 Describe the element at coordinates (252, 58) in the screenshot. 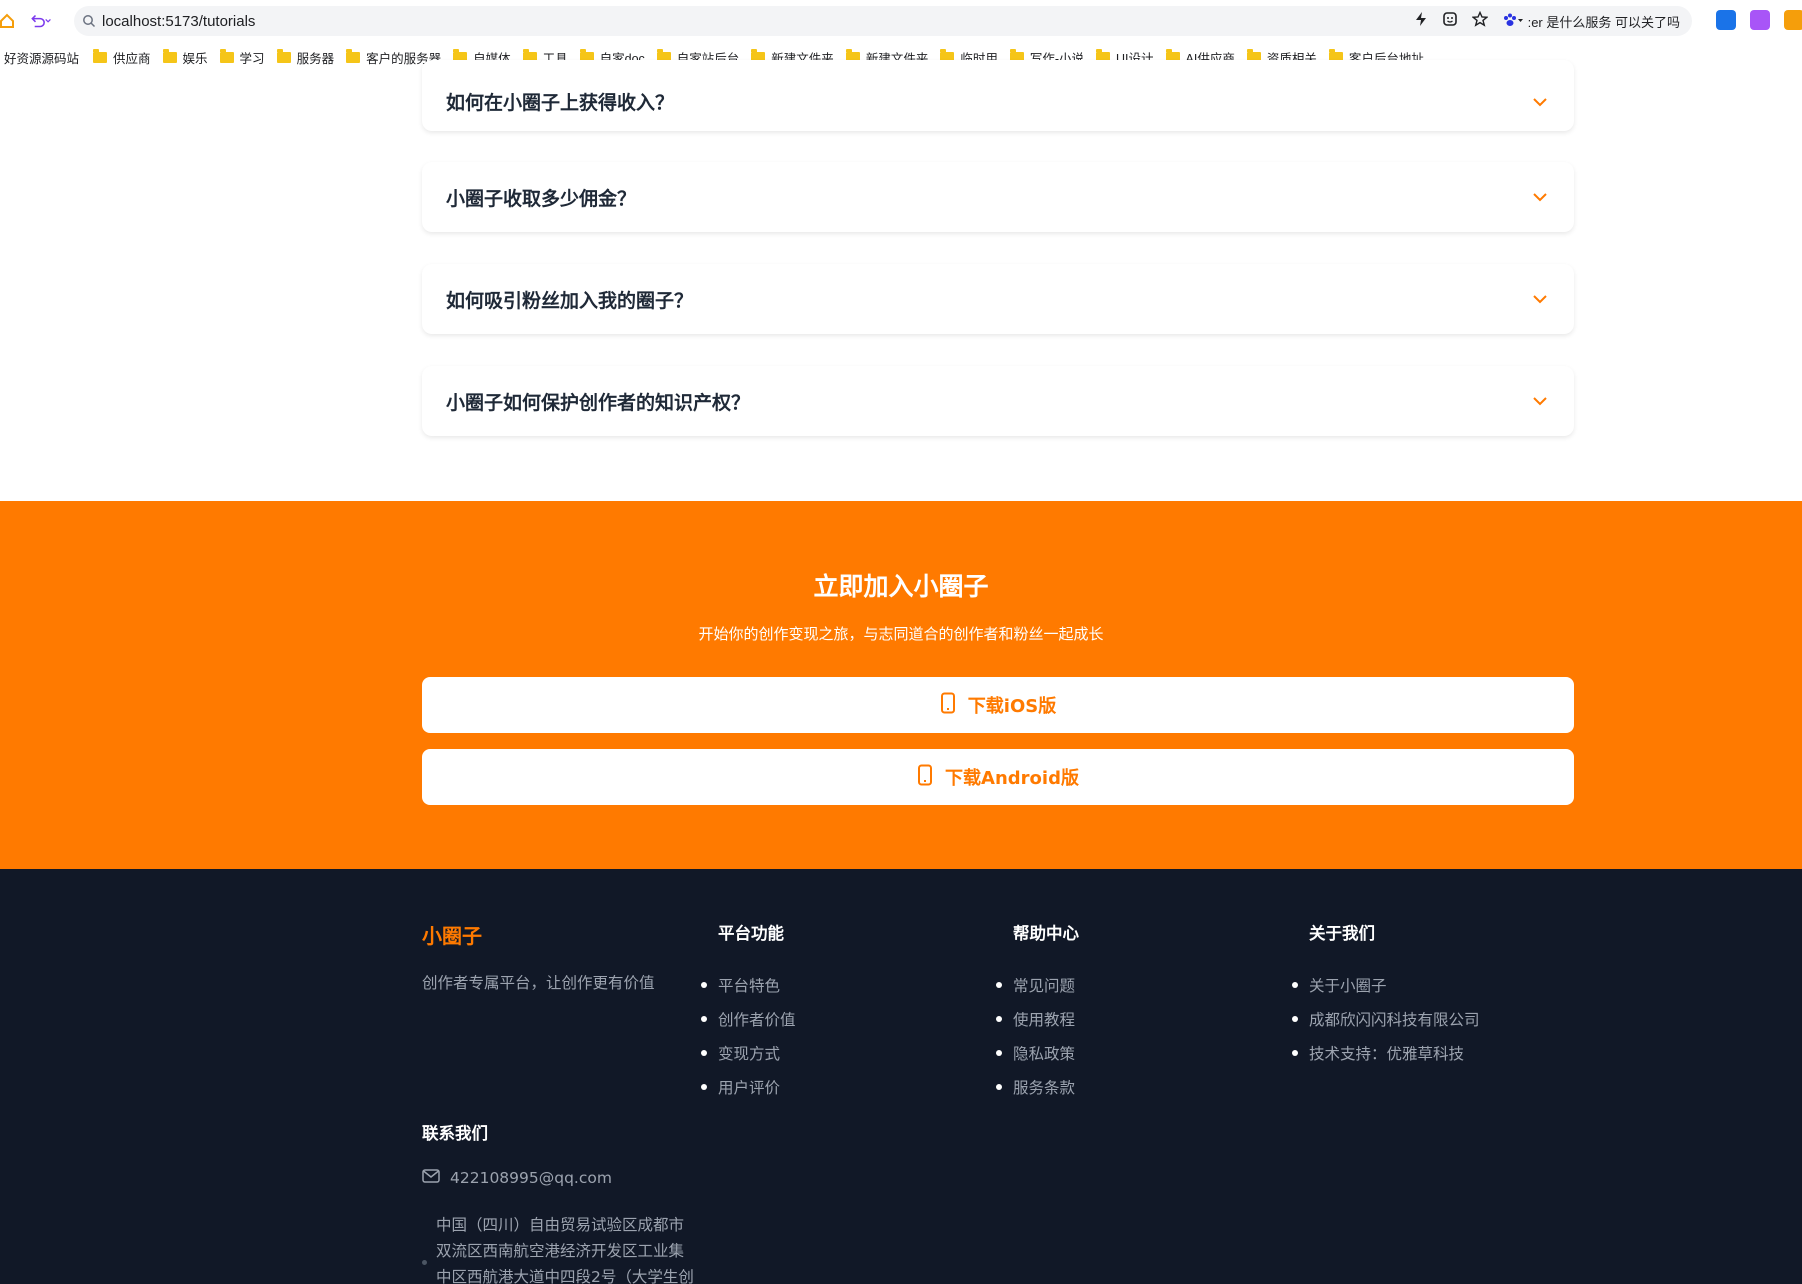

I see `bookmark-label: 学习` at that location.